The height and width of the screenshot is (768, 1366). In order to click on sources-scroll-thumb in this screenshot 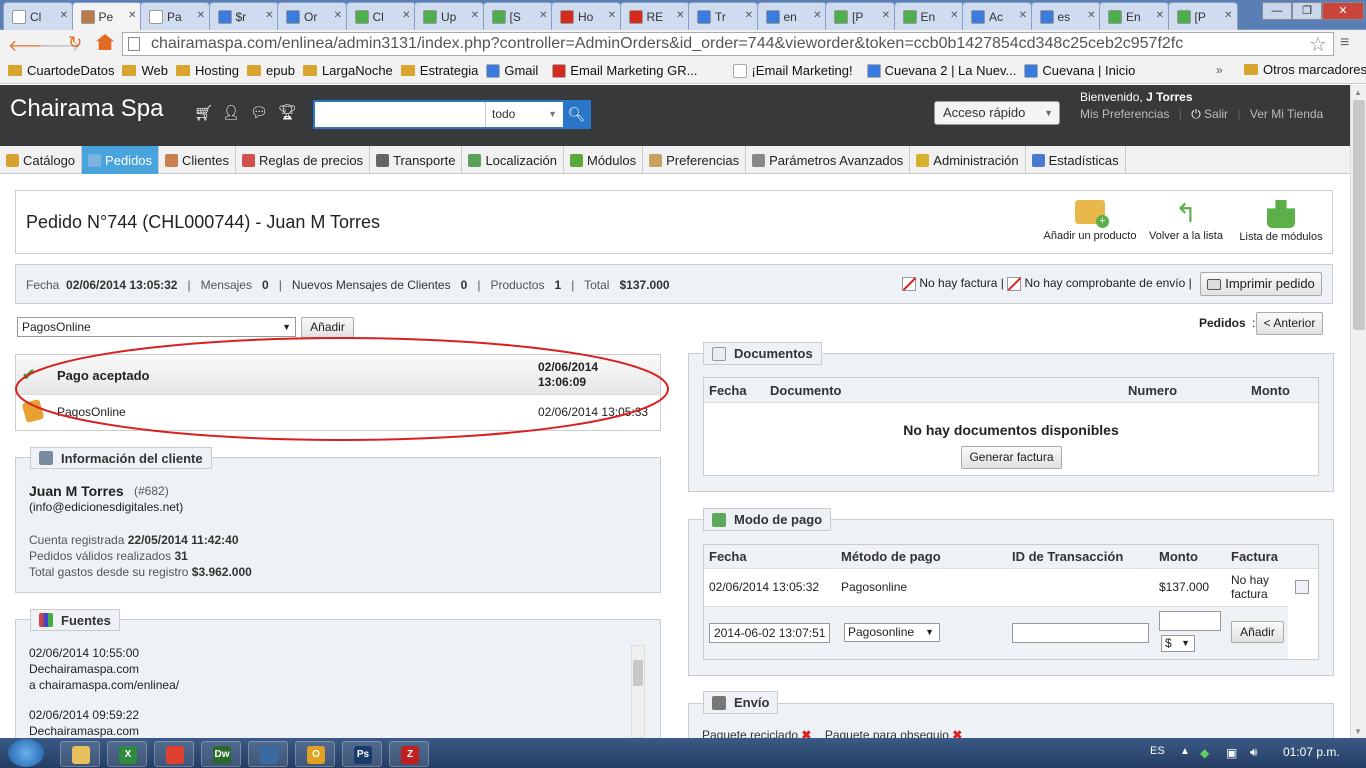, I will do `click(638, 673)`.